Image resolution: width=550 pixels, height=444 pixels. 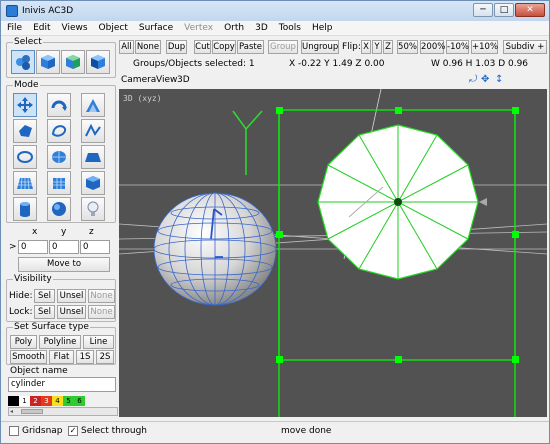 I want to click on maximize-button: □, so click(x=504, y=10).